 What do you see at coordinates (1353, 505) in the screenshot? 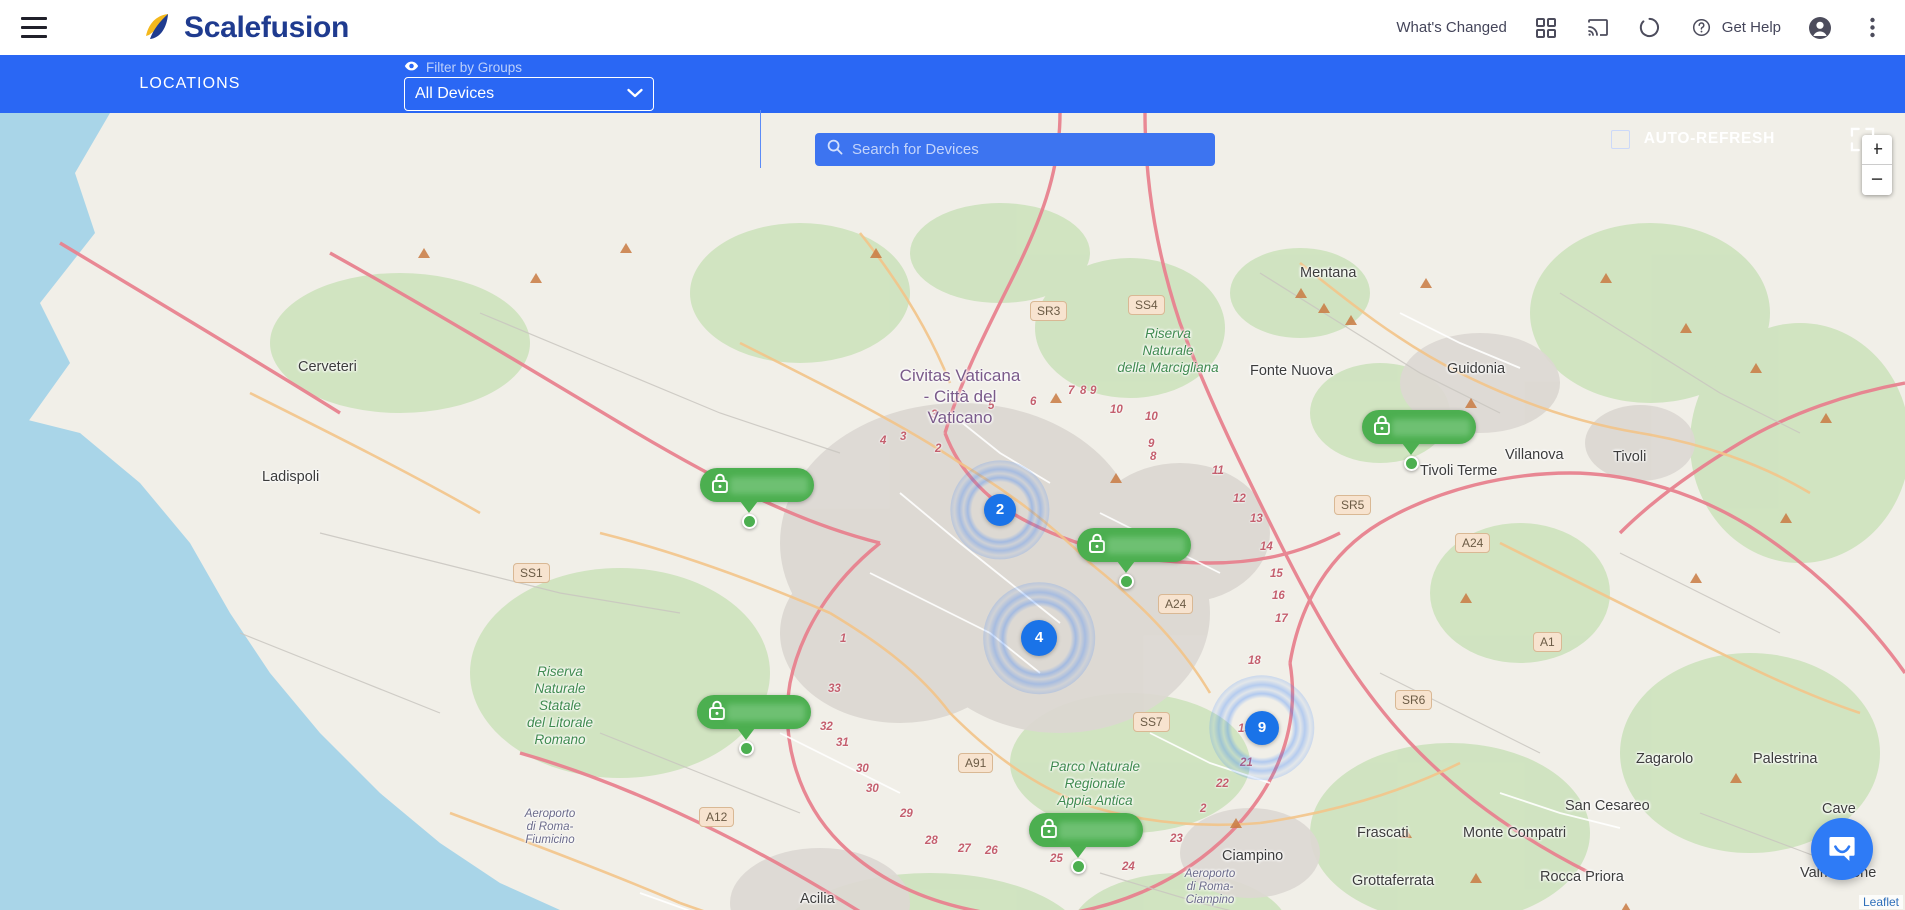
I see `road-shield-label: SR5` at bounding box center [1353, 505].